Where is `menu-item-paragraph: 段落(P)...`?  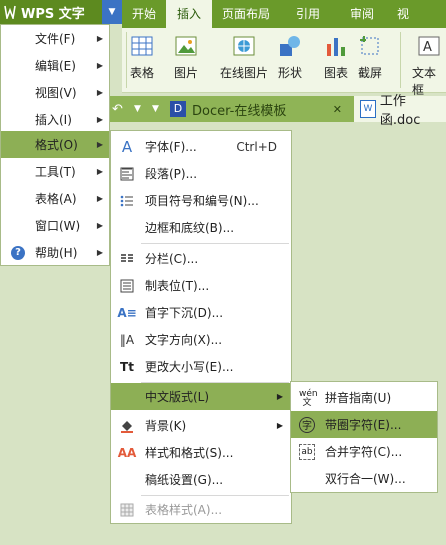
menu-item-paragraph: 段落(P)... is located at coordinates (201, 173).